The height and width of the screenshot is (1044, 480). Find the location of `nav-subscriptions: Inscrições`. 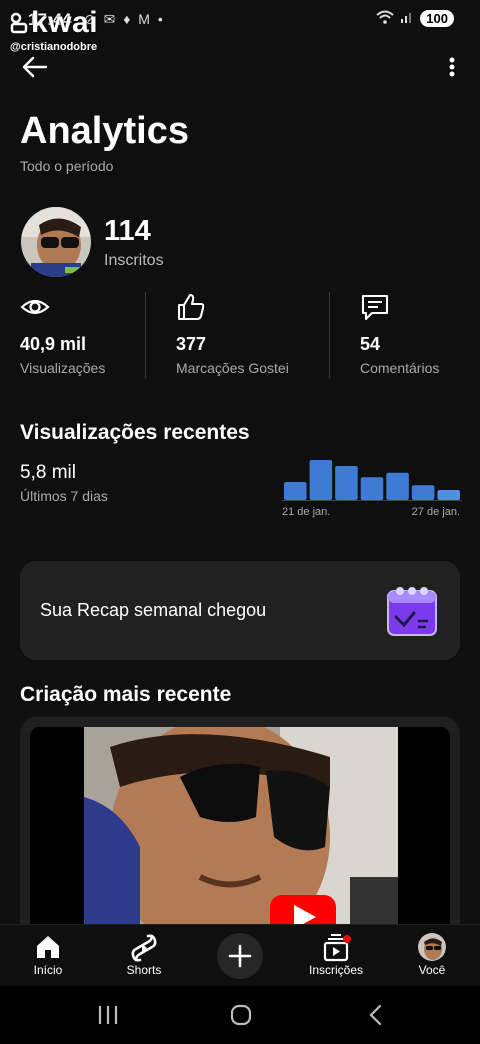

nav-subscriptions: Inscrições is located at coordinates (336, 956).